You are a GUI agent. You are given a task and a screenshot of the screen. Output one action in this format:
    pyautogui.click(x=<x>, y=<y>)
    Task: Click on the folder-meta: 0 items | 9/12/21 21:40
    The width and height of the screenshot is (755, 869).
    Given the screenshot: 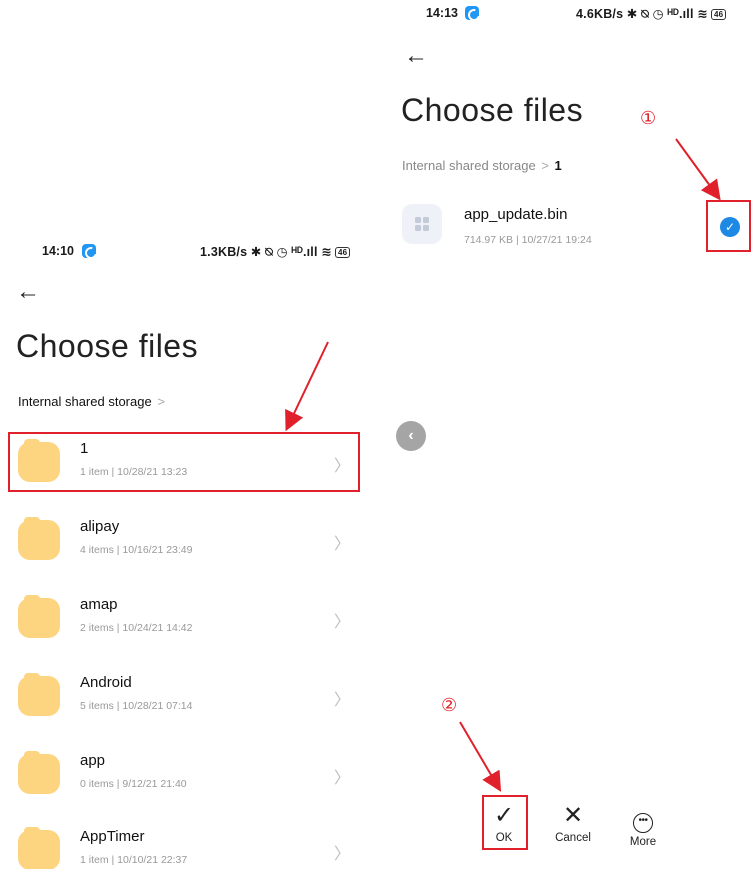 What is the action you would take?
    pyautogui.click(x=133, y=784)
    